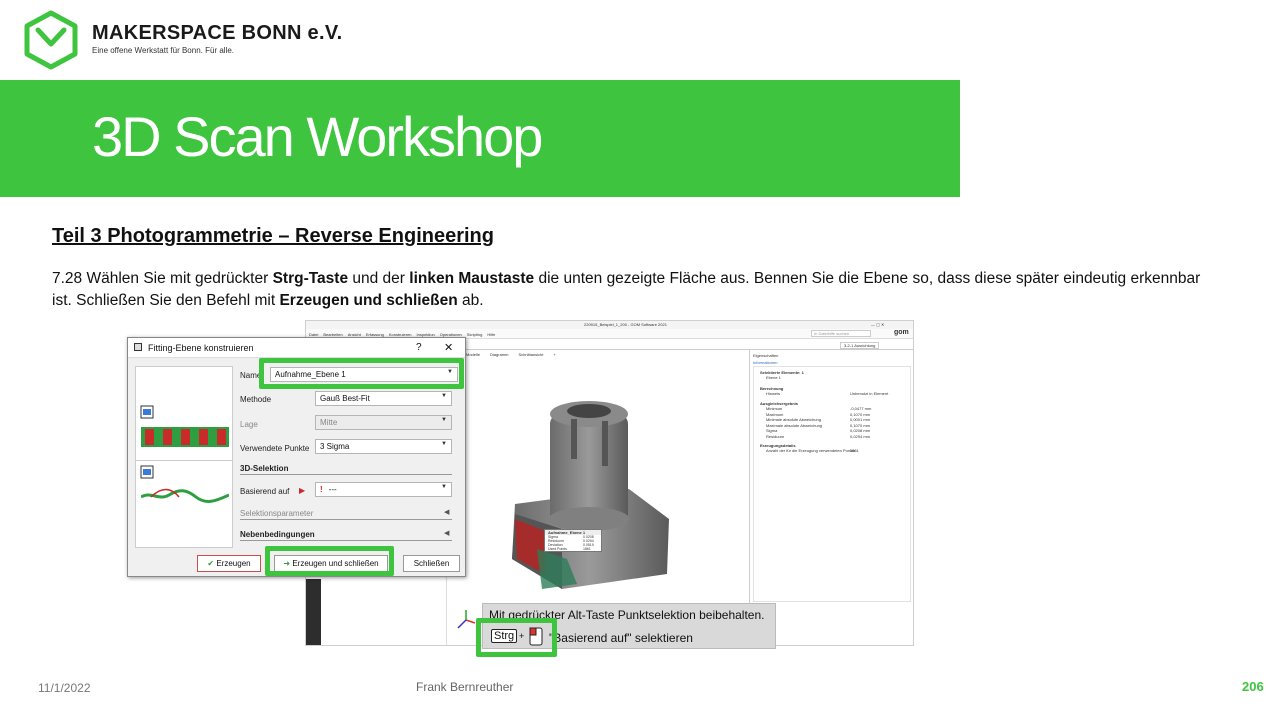 The image size is (1280, 720). Describe the element at coordinates (499, 354) in the screenshot. I see `viewport-tab: Diagramm` at that location.